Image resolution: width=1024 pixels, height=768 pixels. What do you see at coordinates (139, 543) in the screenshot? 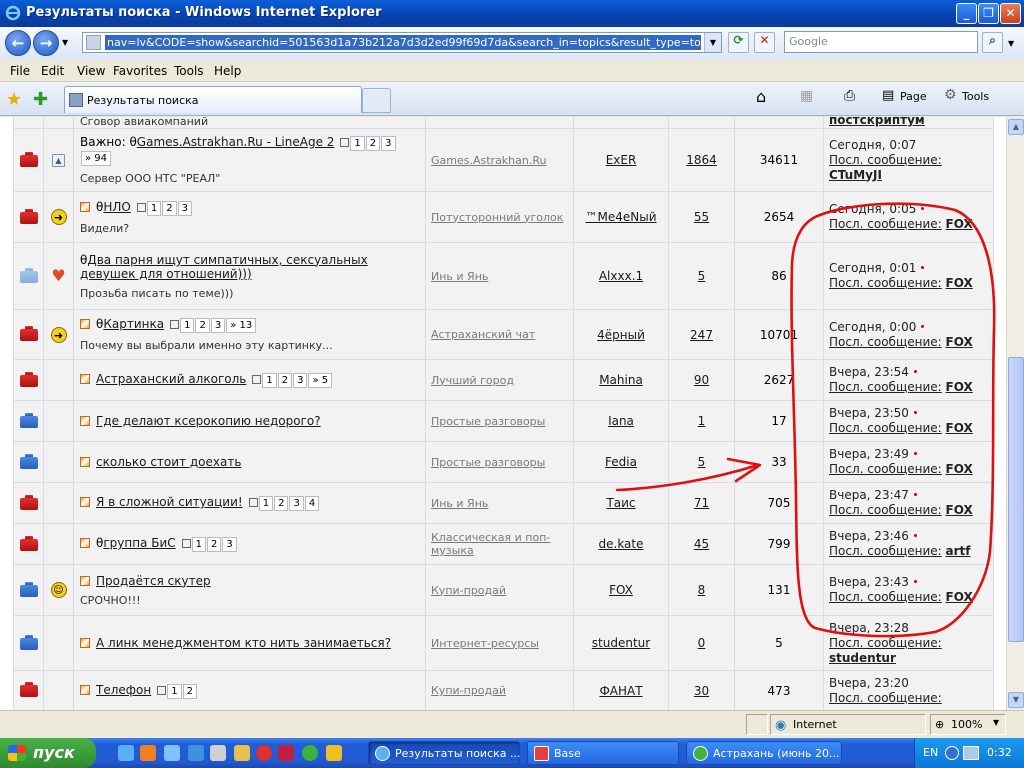
I see `topic-title-link: группа БиС` at bounding box center [139, 543].